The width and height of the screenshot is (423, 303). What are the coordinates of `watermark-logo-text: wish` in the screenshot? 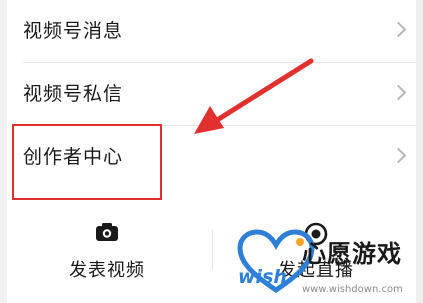 It's located at (262, 277).